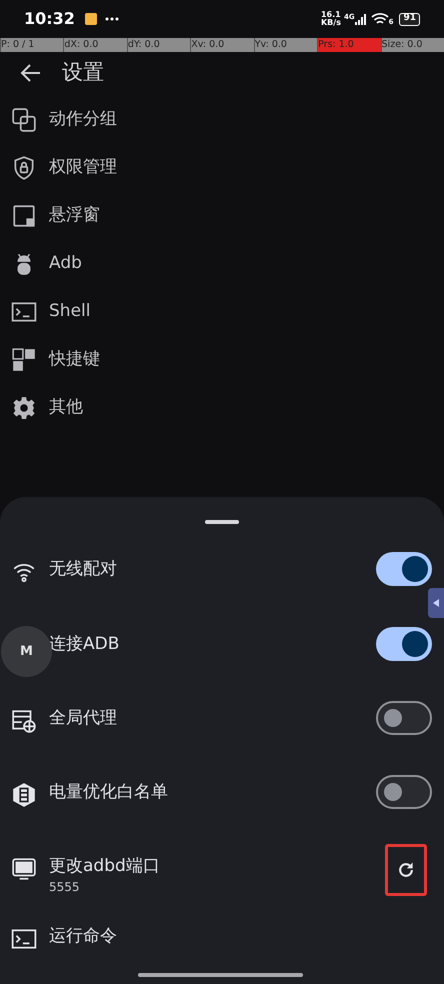 The height and width of the screenshot is (984, 444). I want to click on pointer-stat: dX: 0.0, so click(95, 45).